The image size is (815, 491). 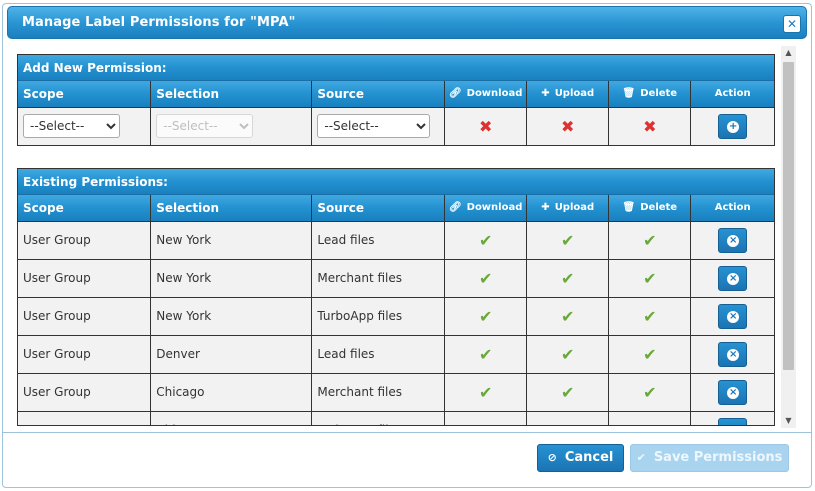 I want to click on scroll-down-icon: ▼, so click(x=788, y=421).